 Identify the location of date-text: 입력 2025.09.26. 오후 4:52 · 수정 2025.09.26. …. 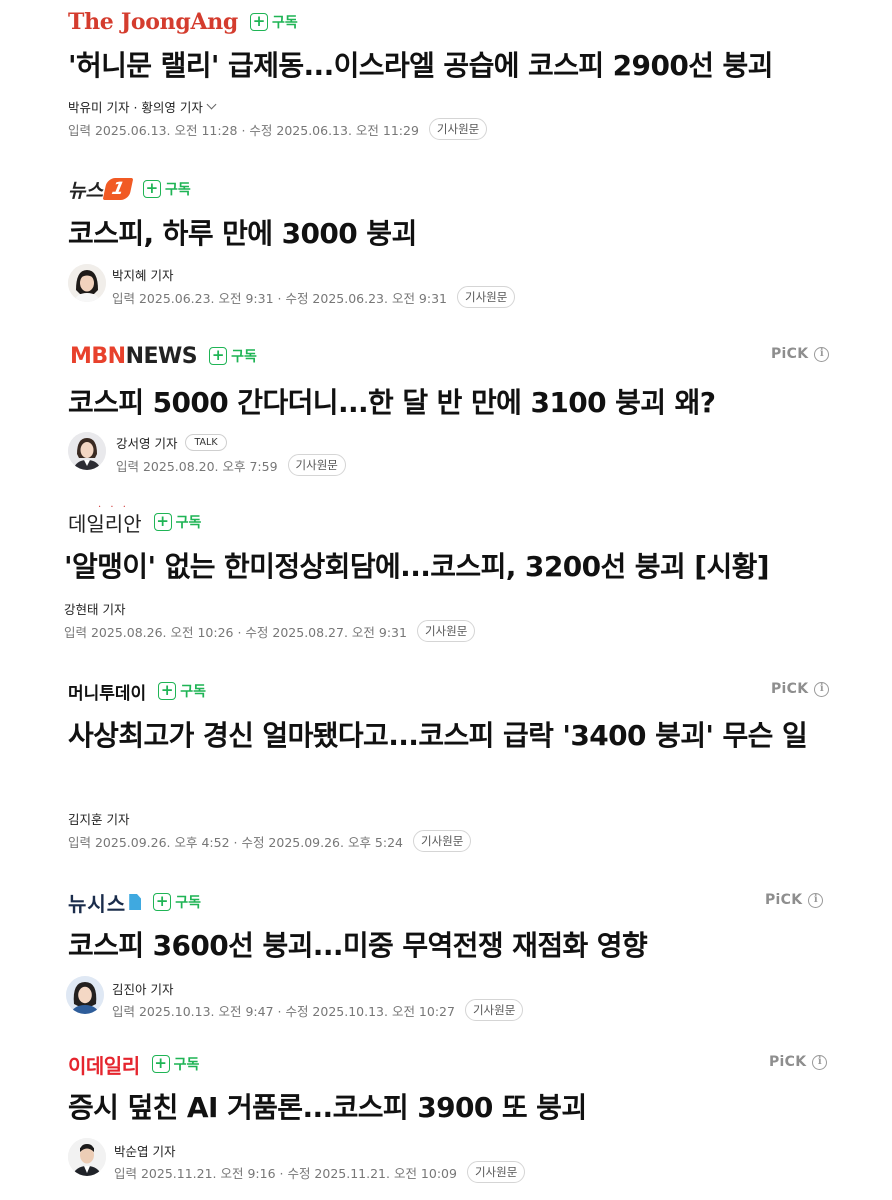
(235, 842).